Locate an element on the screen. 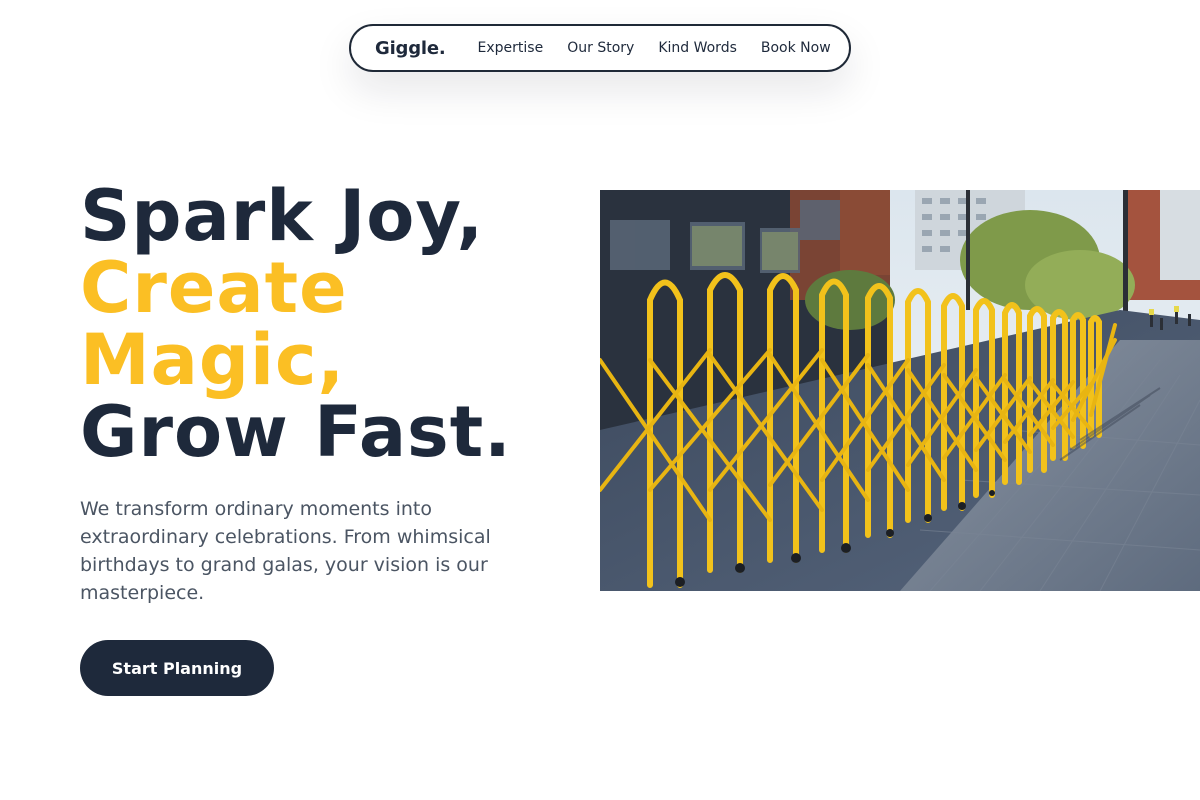 The height and width of the screenshot is (800, 1200). nav-link-expertise: Expertise is located at coordinates (511, 48).